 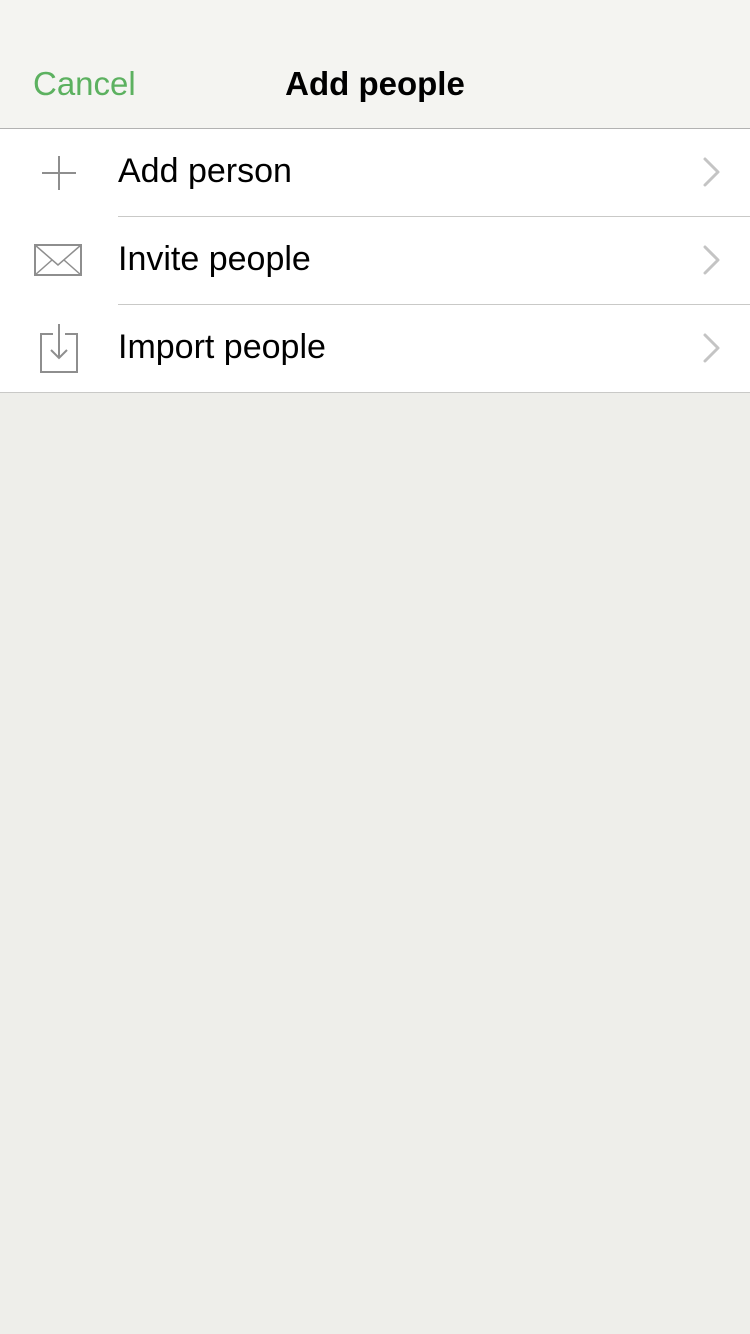 What do you see at coordinates (222, 347) in the screenshot?
I see `import-people-label: Import people` at bounding box center [222, 347].